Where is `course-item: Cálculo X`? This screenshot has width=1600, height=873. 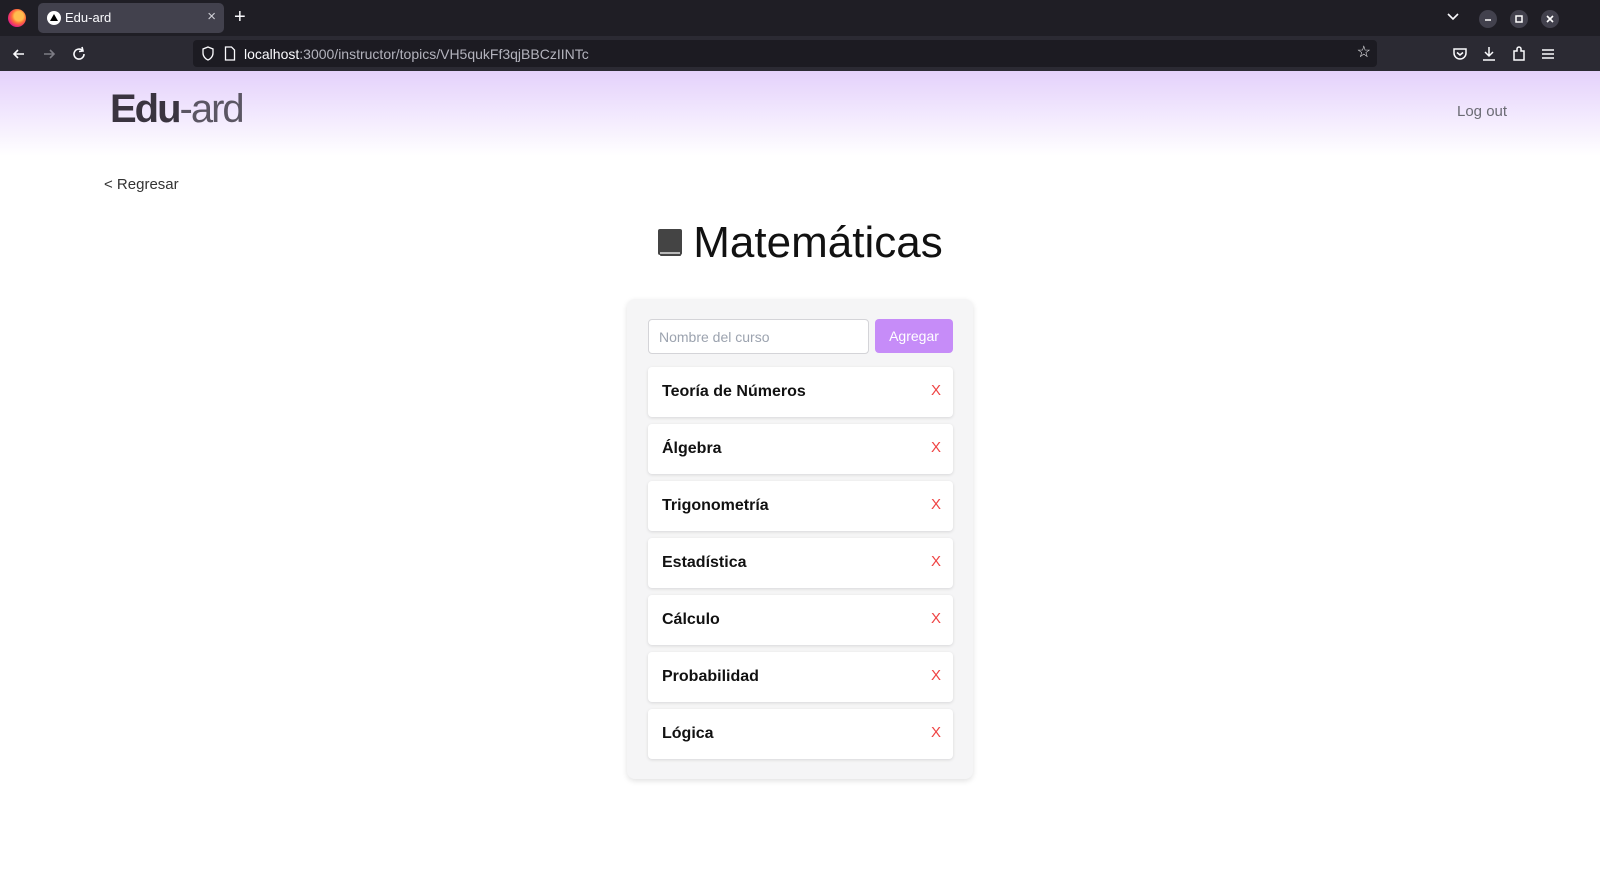 course-item: Cálculo X is located at coordinates (800, 620).